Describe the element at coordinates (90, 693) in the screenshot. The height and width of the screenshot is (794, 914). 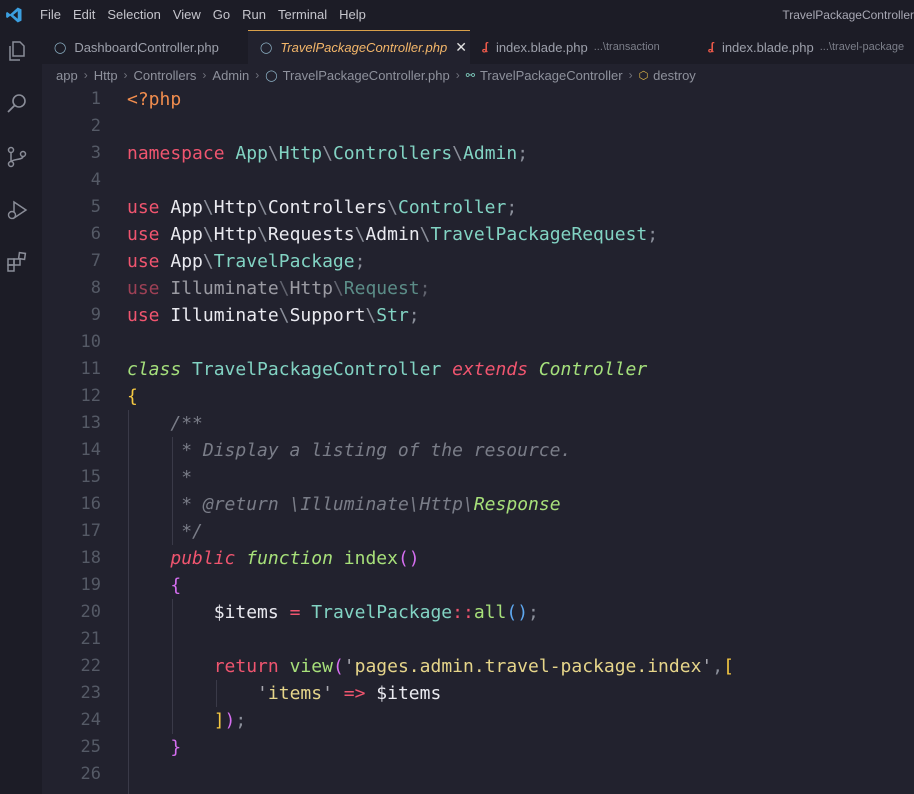
I see `line-number: 23` at that location.